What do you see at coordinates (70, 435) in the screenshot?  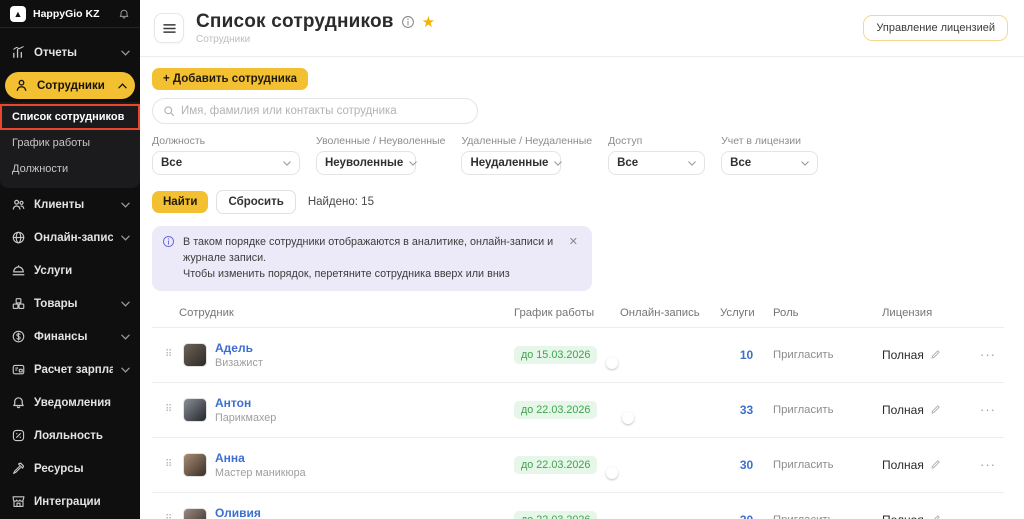 I see `sidebar-item-loyalty: Лояльность` at bounding box center [70, 435].